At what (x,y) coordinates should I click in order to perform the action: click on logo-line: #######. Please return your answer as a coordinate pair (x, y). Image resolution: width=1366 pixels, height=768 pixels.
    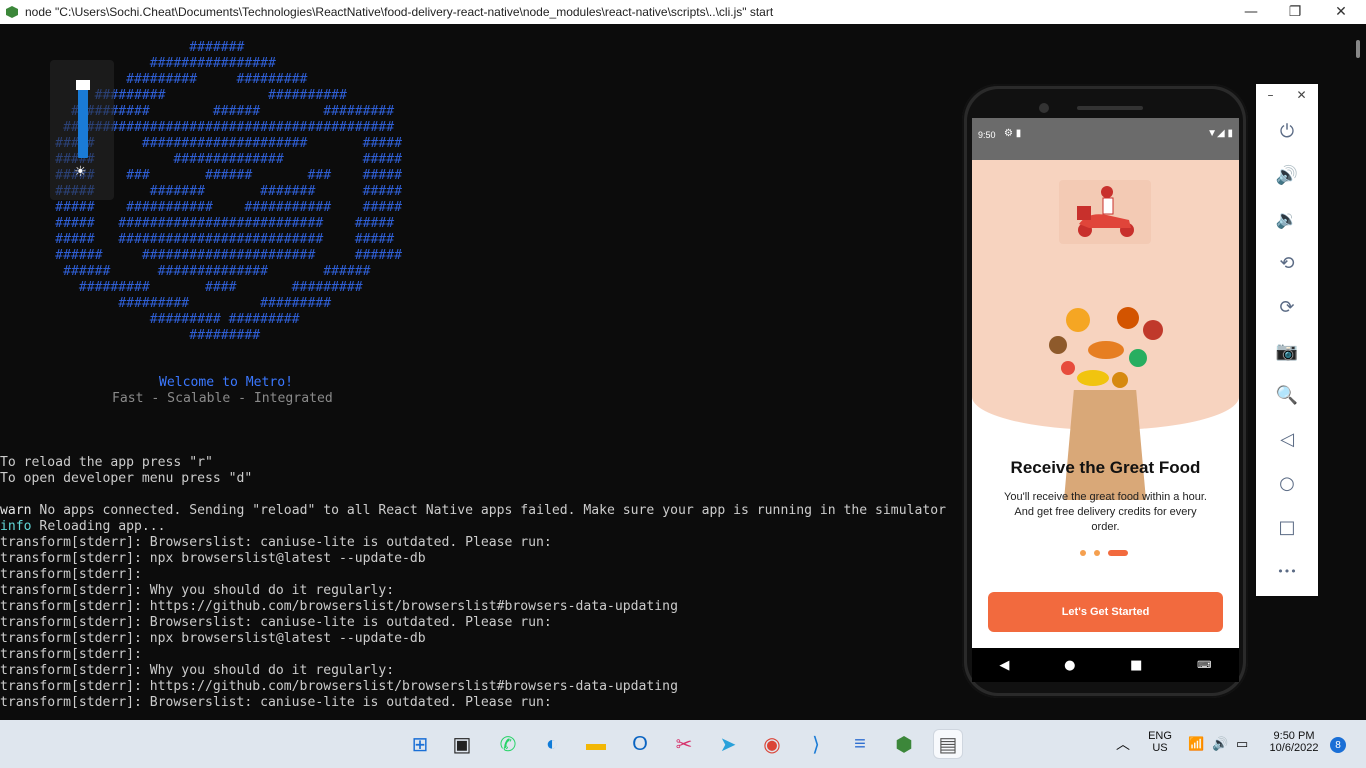
    Looking at the image, I should click on (122, 47).